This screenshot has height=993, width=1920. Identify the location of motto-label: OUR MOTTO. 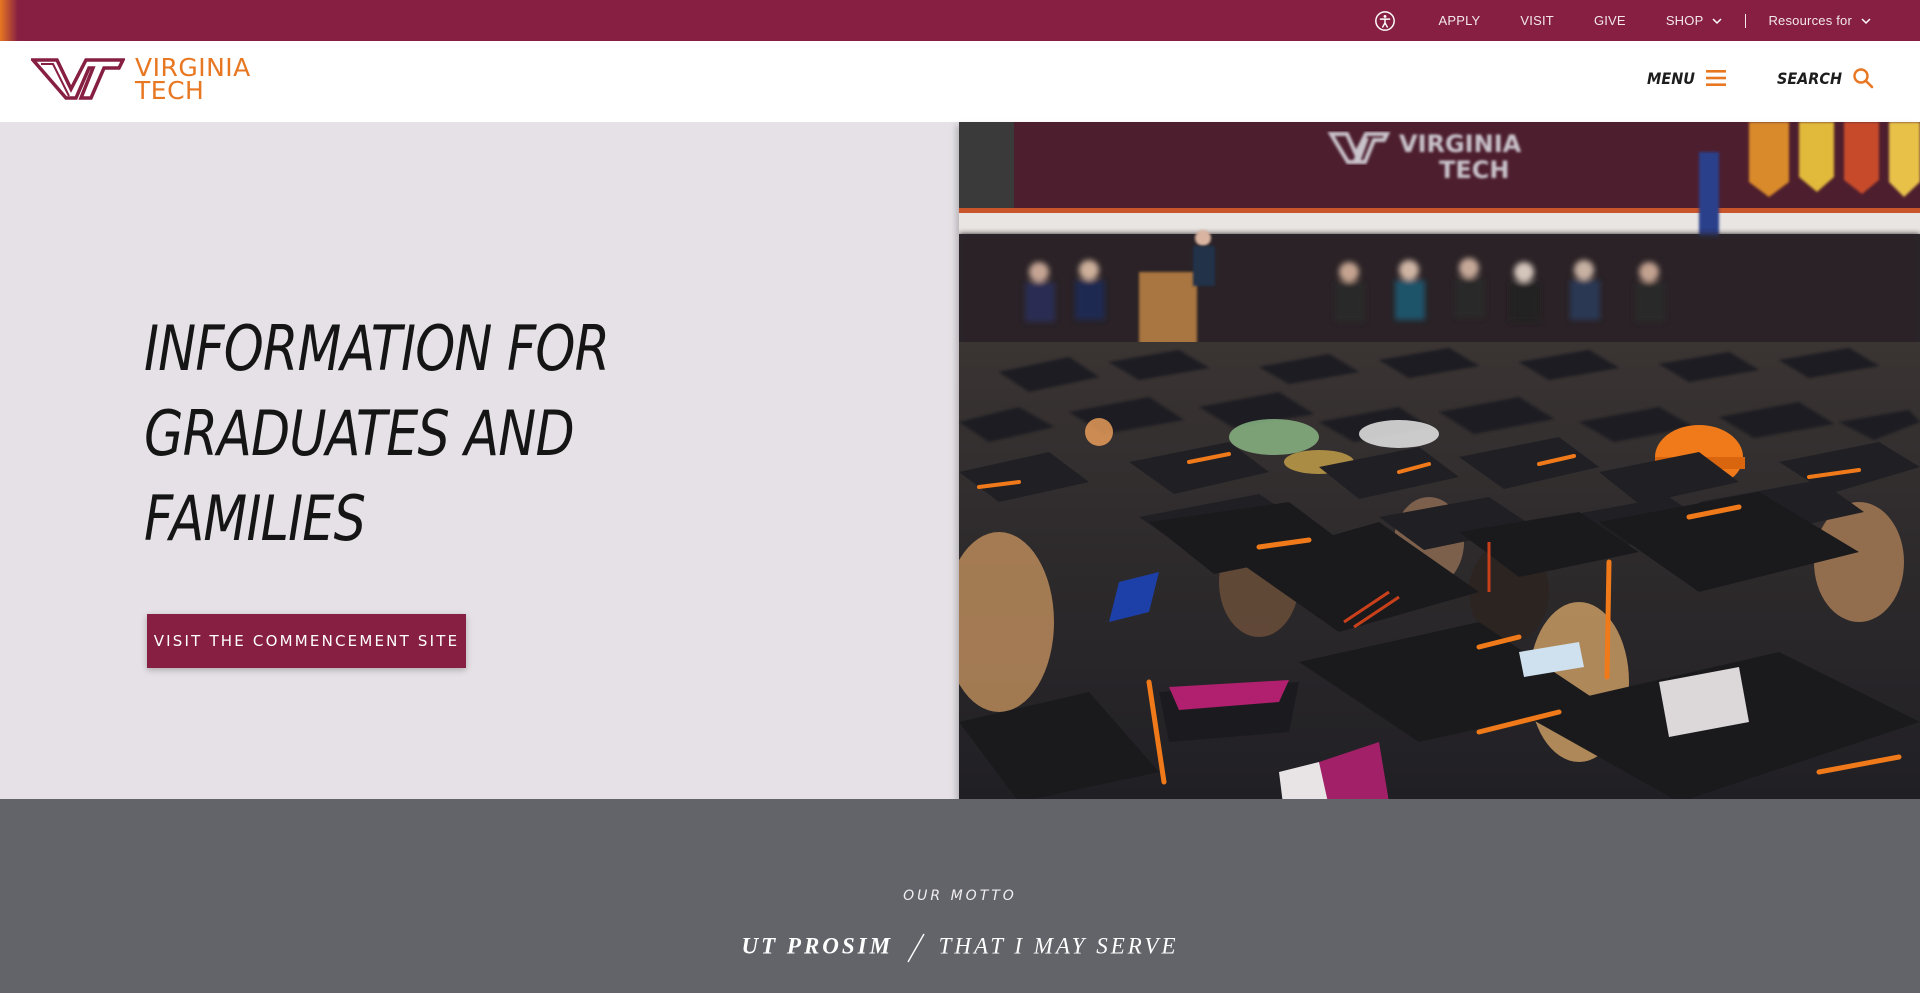
(960, 896).